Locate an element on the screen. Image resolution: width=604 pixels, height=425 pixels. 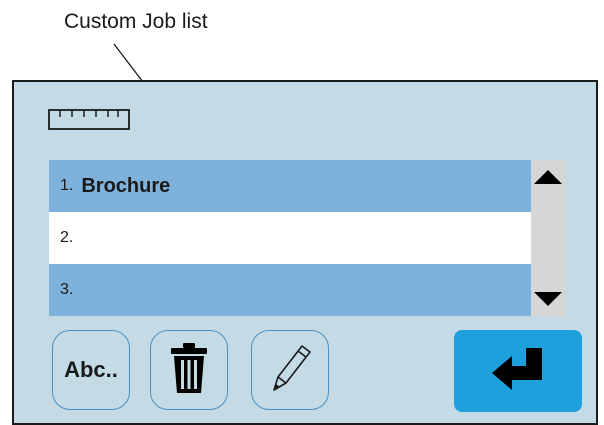
edit-button is located at coordinates (290, 370).